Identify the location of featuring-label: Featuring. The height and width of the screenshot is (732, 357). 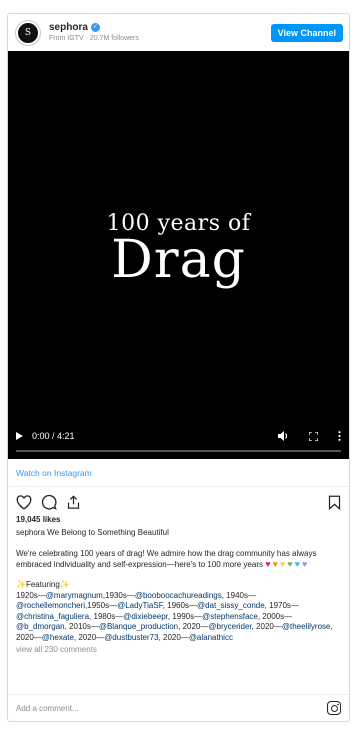
(42, 584).